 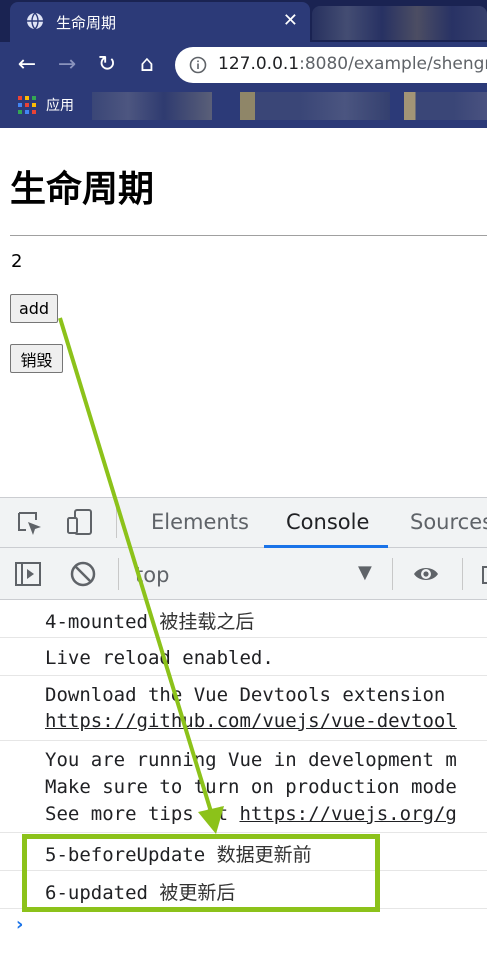 What do you see at coordinates (19, 924) in the screenshot?
I see `console-prompt-icon: ›` at bounding box center [19, 924].